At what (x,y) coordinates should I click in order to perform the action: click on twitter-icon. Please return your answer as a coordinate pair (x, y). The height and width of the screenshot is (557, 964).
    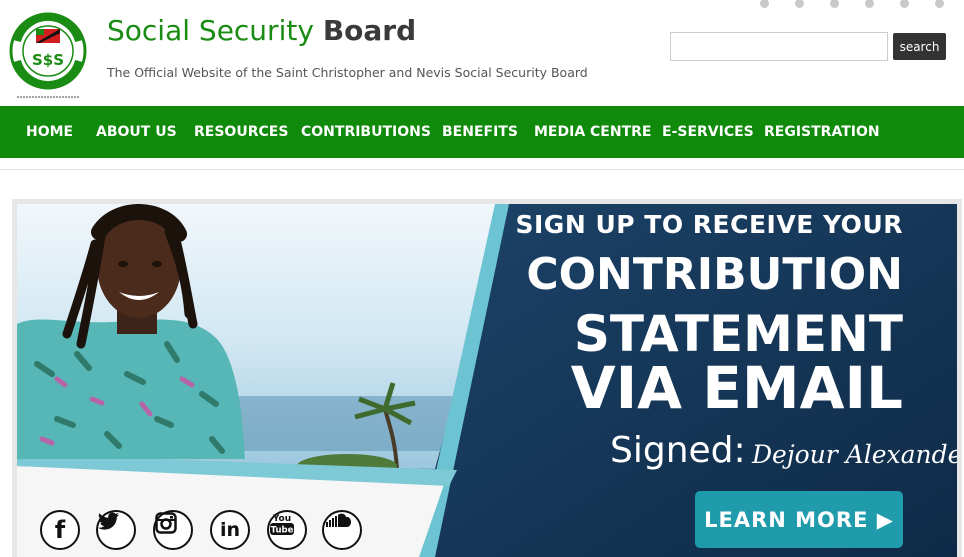
    Looking at the image, I should click on (116, 530).